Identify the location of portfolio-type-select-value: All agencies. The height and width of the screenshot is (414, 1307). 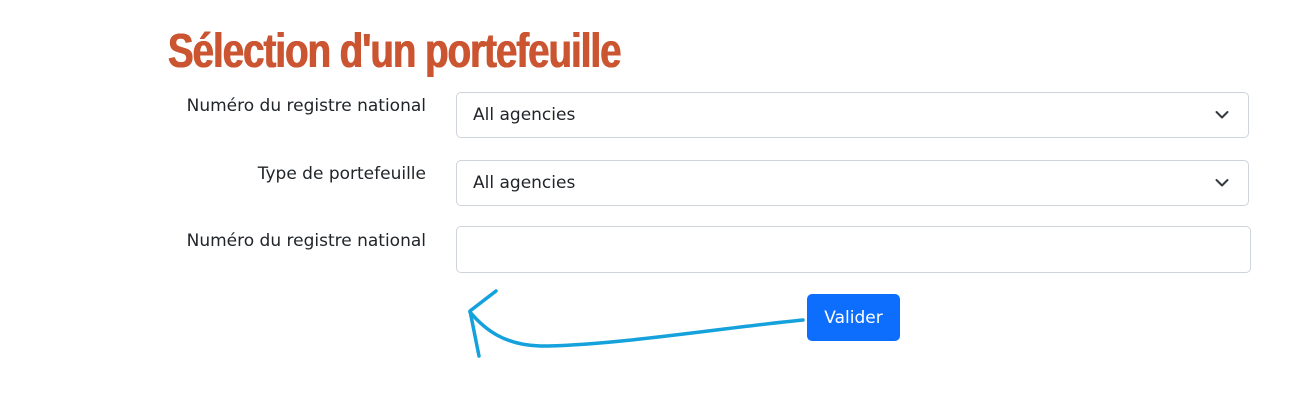
(524, 183).